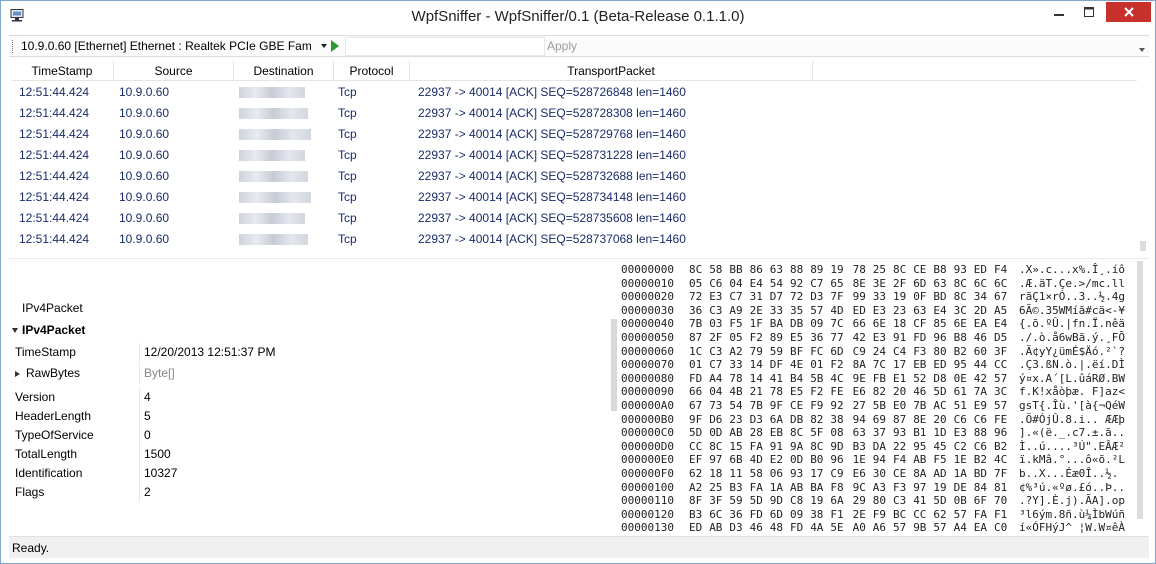  What do you see at coordinates (756, 310) in the screenshot?
I see `hex-byte: 2E` at bounding box center [756, 310].